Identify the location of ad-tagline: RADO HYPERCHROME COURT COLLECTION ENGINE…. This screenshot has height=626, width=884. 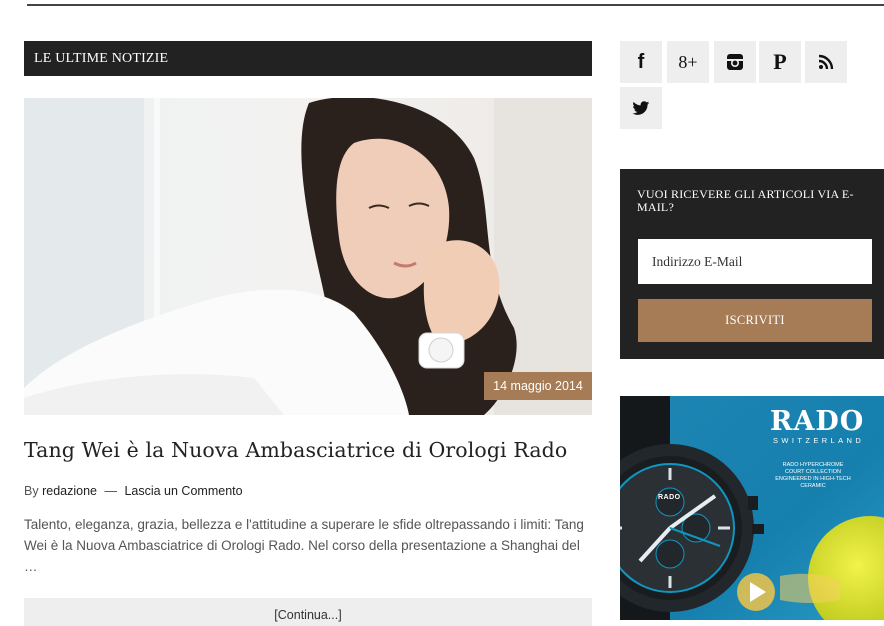
(813, 476).